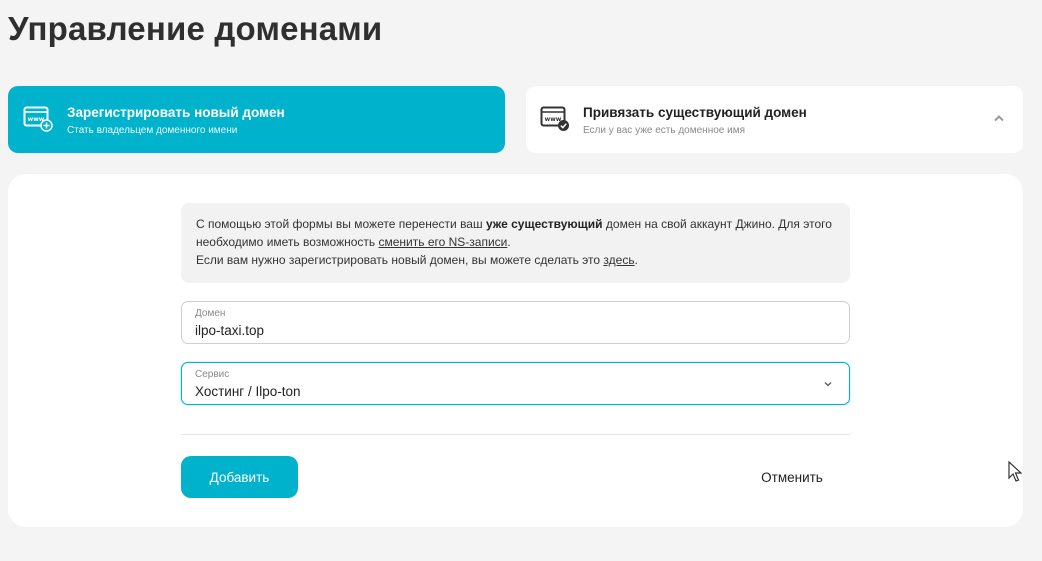 The width and height of the screenshot is (1042, 561). What do you see at coordinates (442, 242) in the screenshot?
I see `change-ns-records-link: сменить его NS-записи` at bounding box center [442, 242].